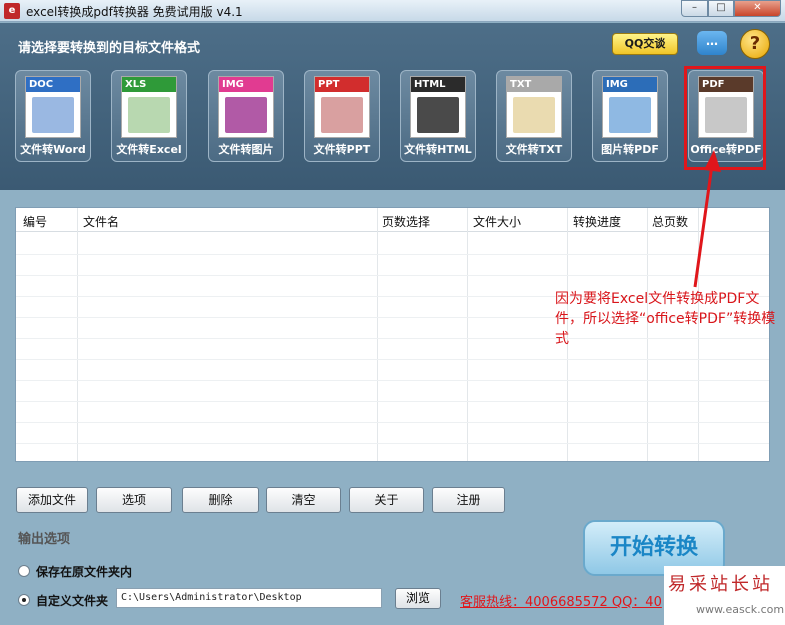 The image size is (785, 625). Describe the element at coordinates (24, 571) in the screenshot. I see `save-original-radio` at that location.